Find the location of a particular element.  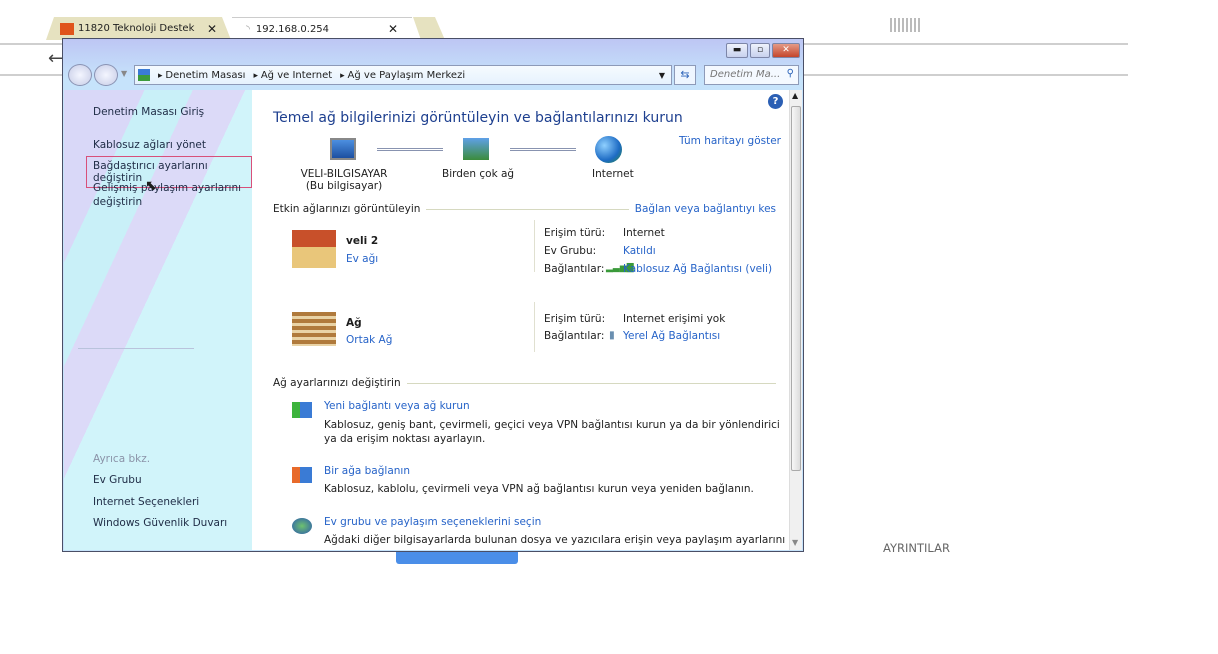

see-also-firewall: Windows Güvenlik Duvarı is located at coordinates (160, 523).